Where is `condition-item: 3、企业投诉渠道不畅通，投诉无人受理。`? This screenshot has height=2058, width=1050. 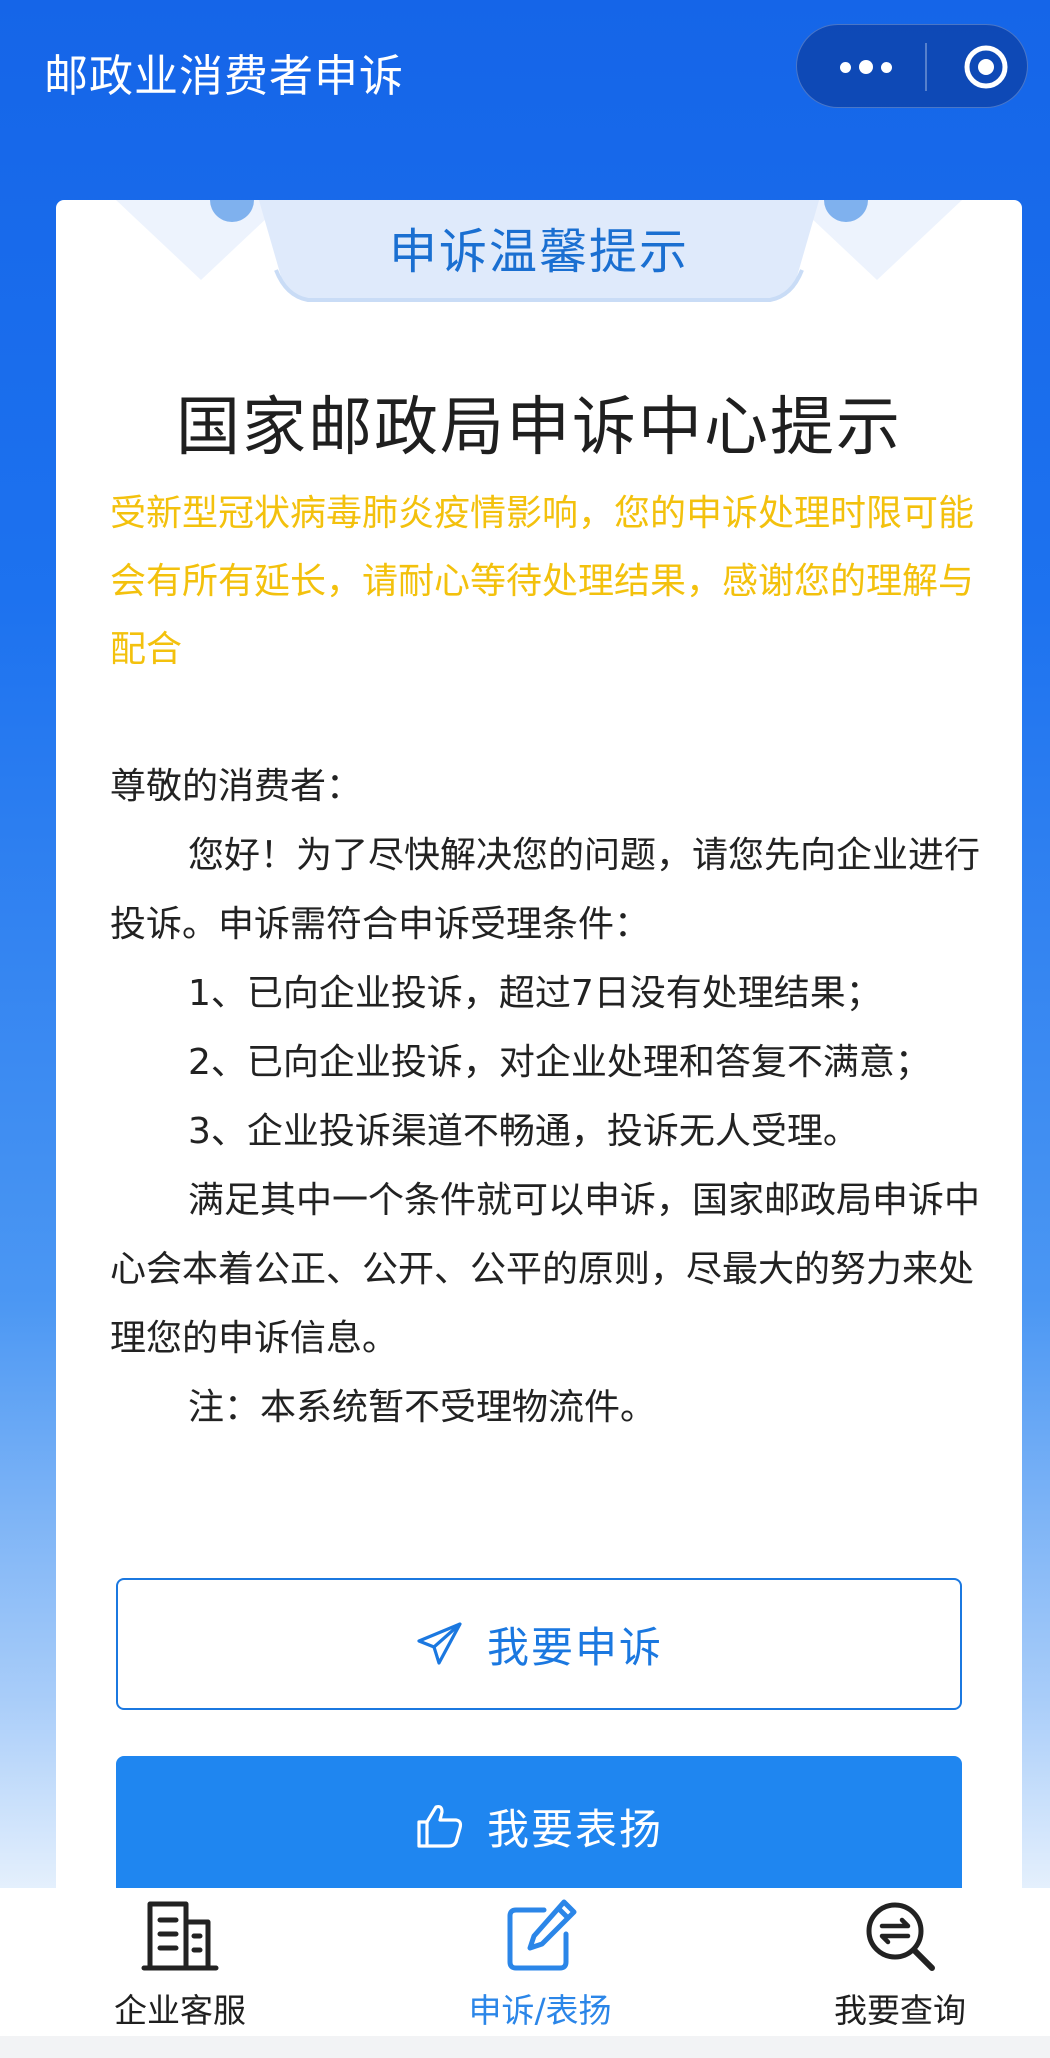 condition-item: 3、企业投诉渠道不畅通，投诉无人受理。 is located at coordinates (523, 1131).